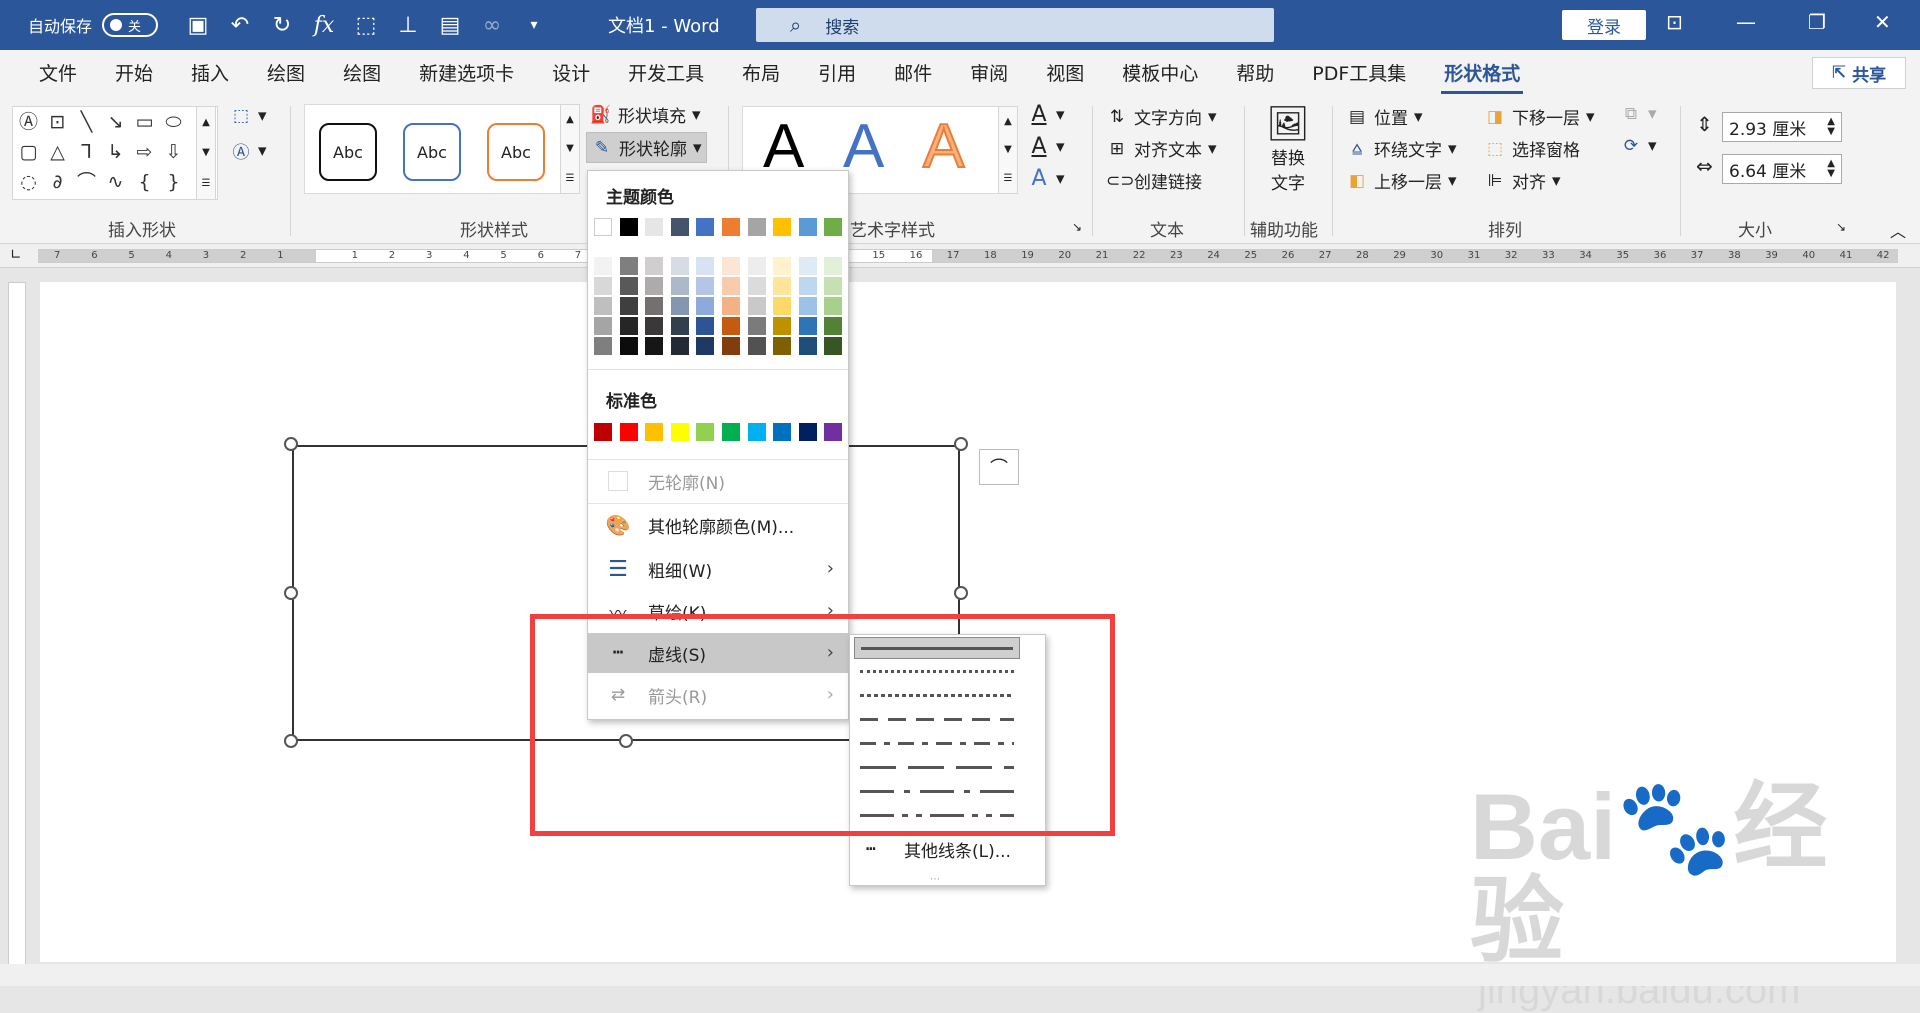  I want to click on selection-pane-button: ⬚ 选择窗格, so click(1532, 149).